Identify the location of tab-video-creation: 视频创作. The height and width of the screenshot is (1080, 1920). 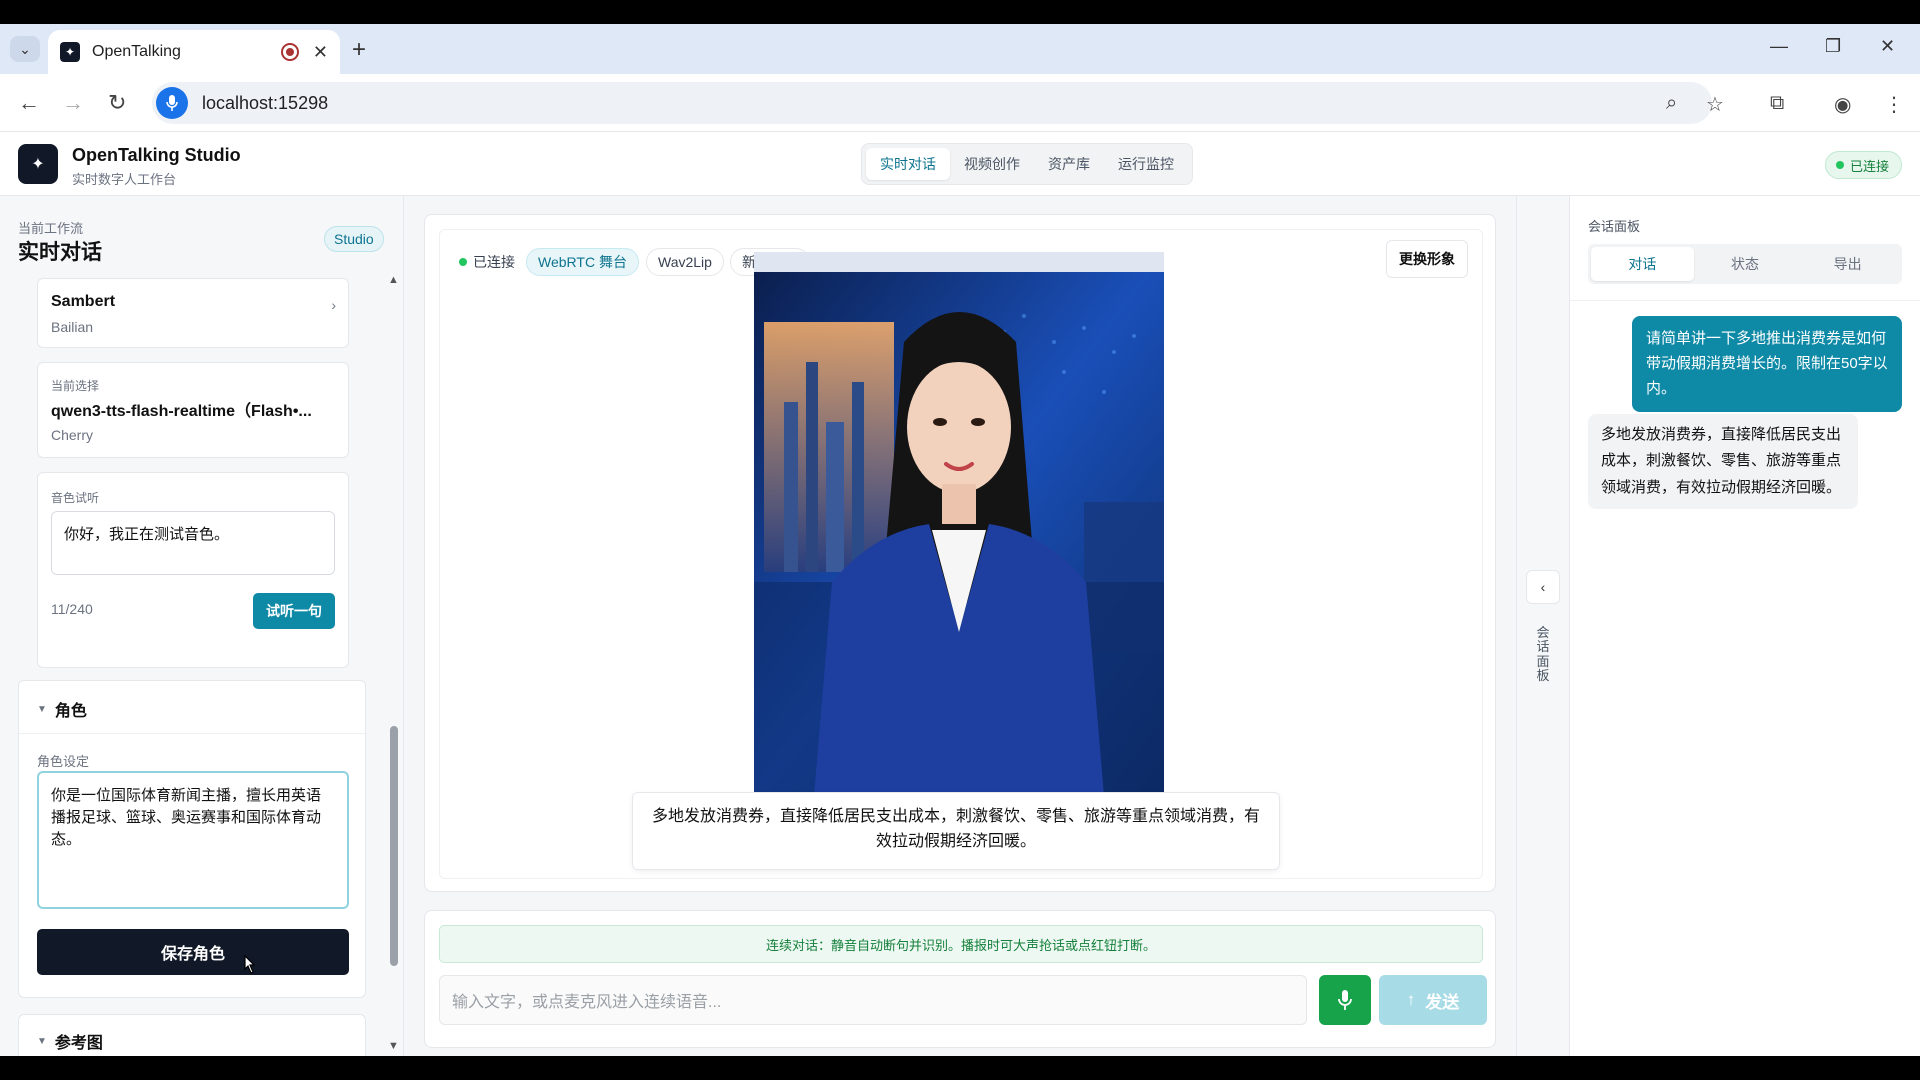
(992, 164).